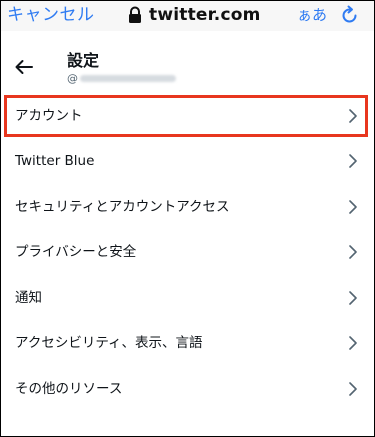 The width and height of the screenshot is (375, 437). What do you see at coordinates (83, 60) in the screenshot?
I see `page-title: 設定` at bounding box center [83, 60].